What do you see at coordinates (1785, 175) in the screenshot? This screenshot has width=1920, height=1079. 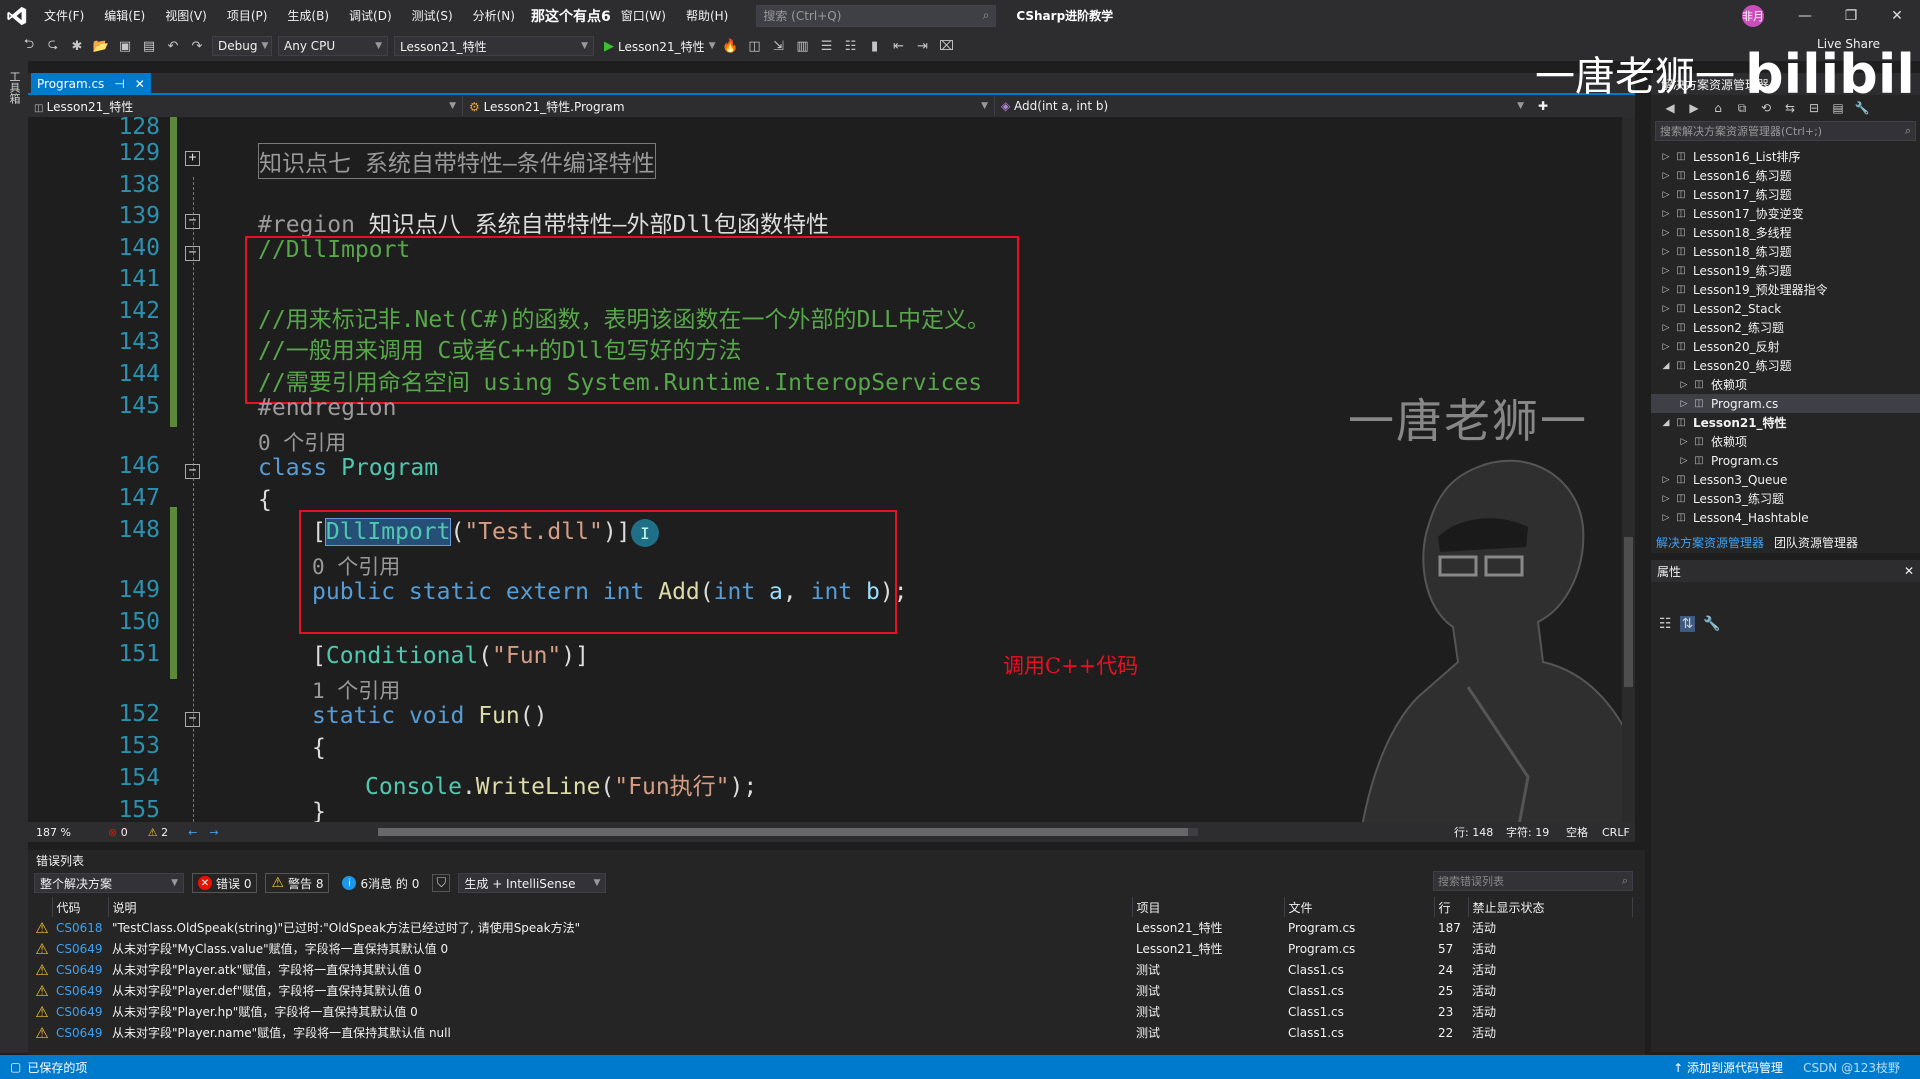 I see `tree-item: ▷ ◫ Lesson16_练习题` at bounding box center [1785, 175].